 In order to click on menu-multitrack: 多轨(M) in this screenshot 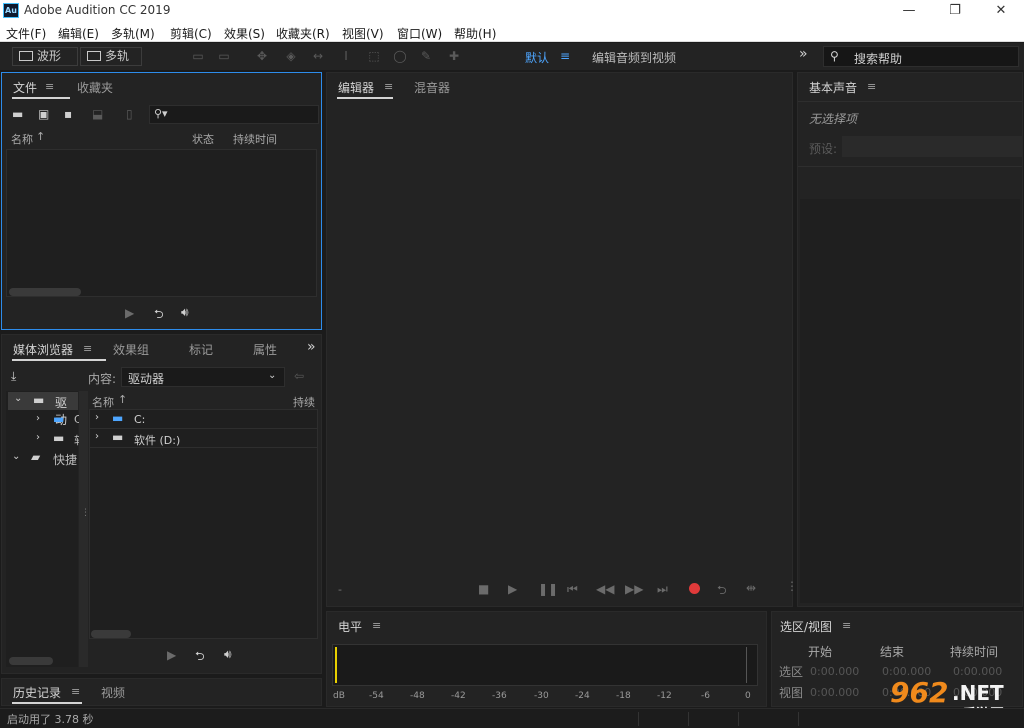, I will do `click(133, 33)`.